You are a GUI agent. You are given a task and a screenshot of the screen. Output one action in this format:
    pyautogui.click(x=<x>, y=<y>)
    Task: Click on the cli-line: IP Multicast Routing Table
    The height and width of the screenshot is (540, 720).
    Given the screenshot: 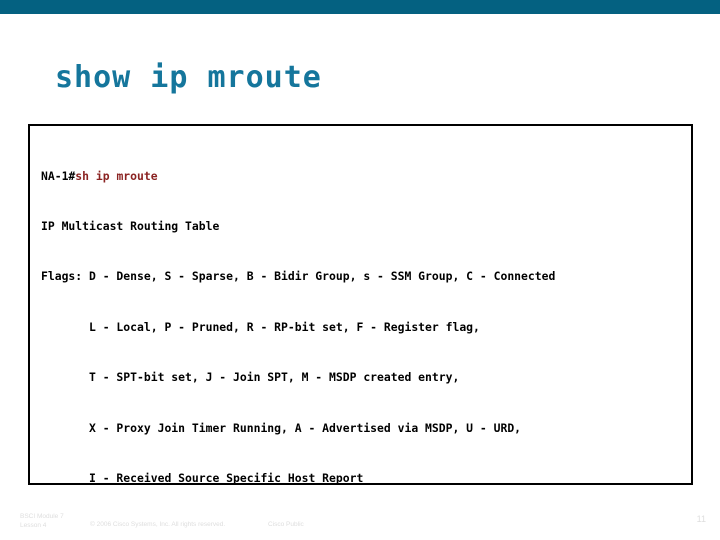 What is the action you would take?
    pyautogui.click(x=130, y=225)
    